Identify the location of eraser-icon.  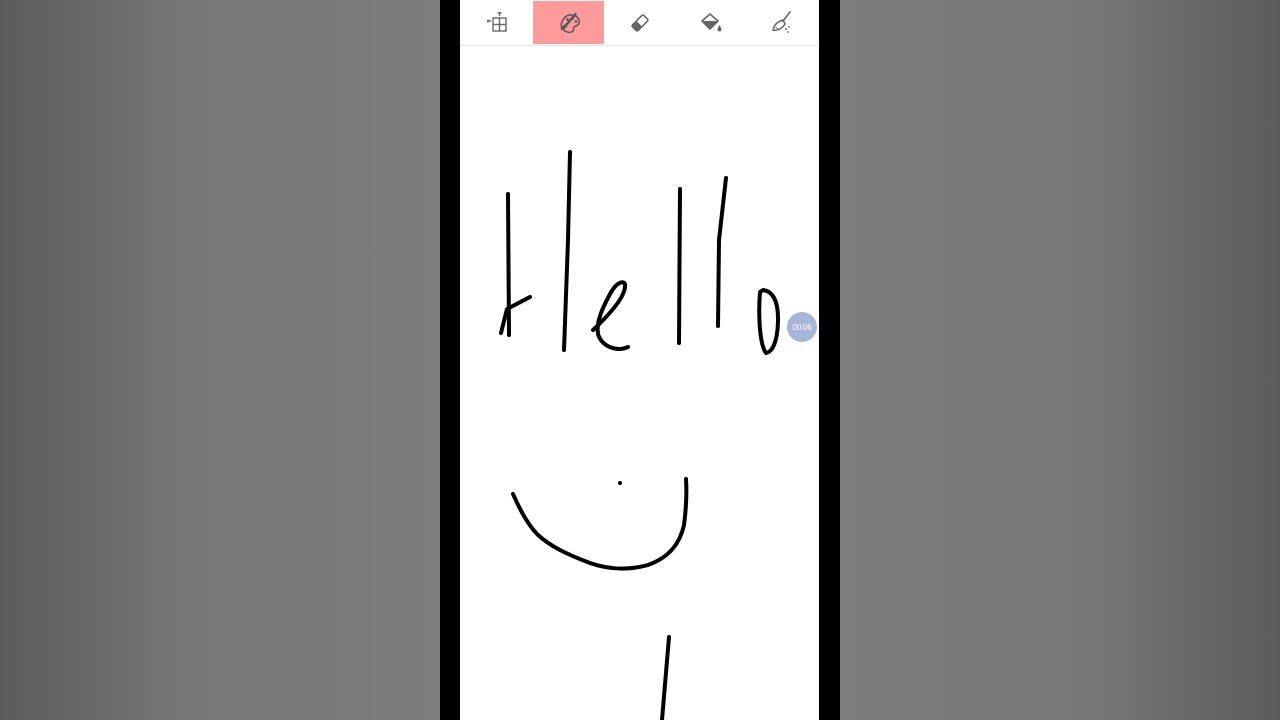
(639, 22).